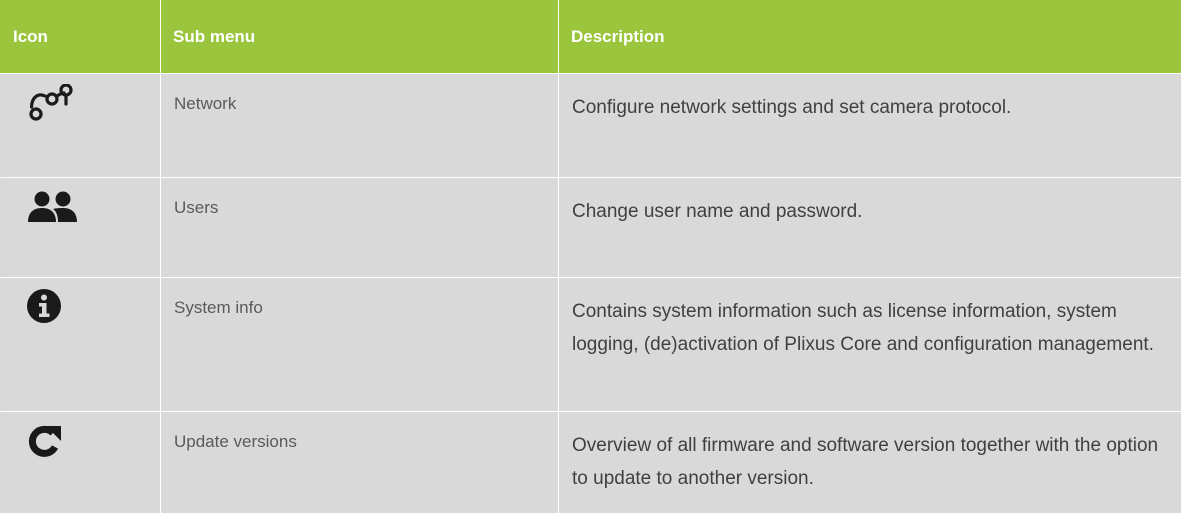  I want to click on header-icon: Icon, so click(80, 36).